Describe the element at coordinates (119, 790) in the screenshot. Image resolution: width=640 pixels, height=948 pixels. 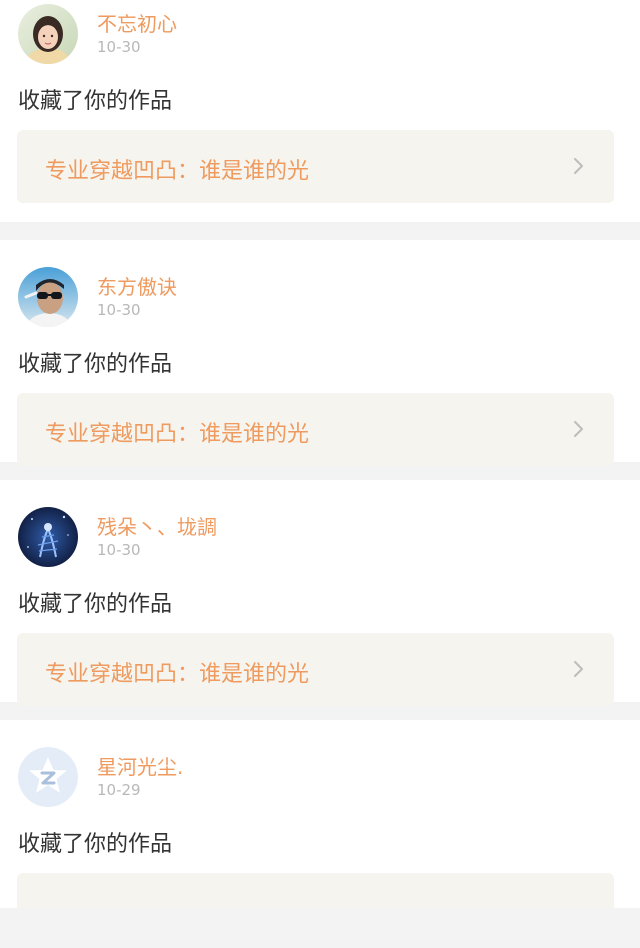
I see `timestamp: 10-29` at that location.